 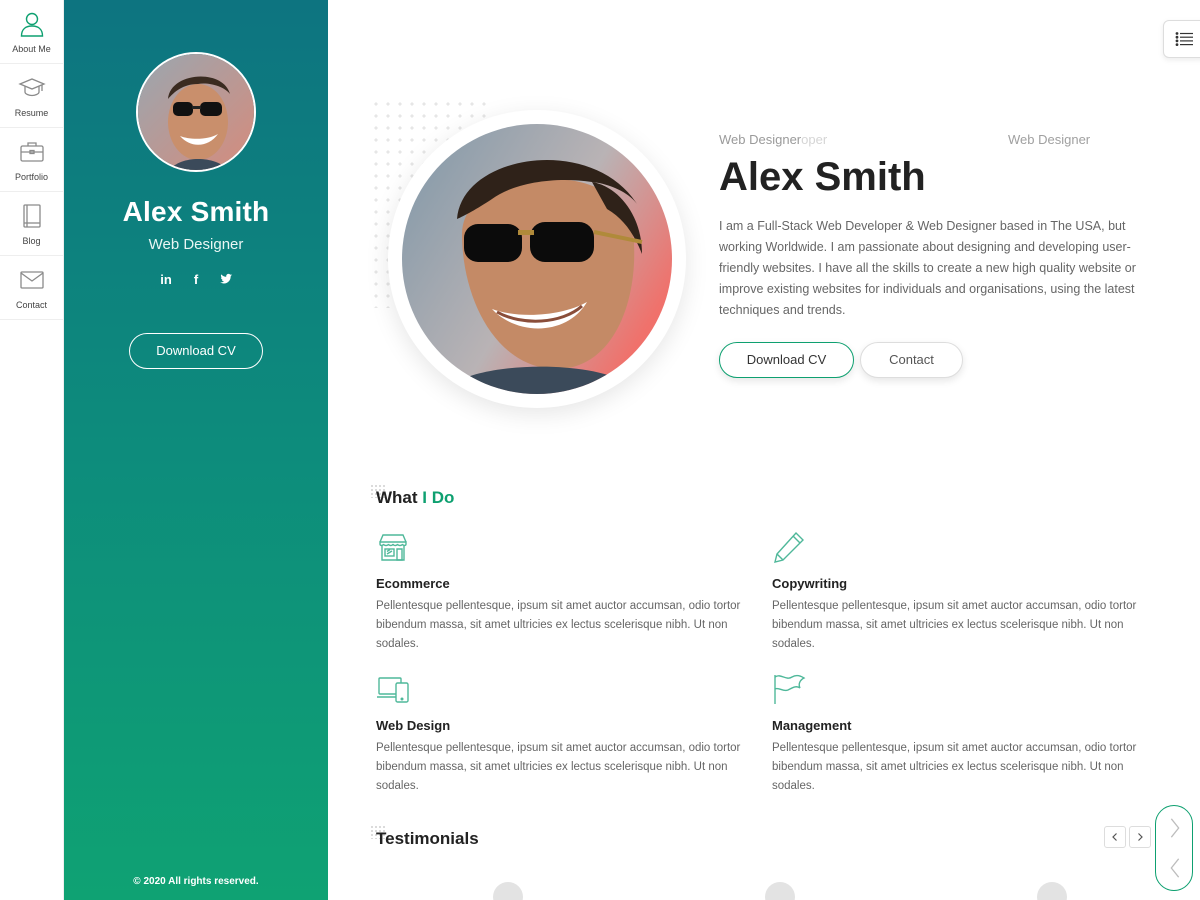 What do you see at coordinates (31, 176) in the screenshot?
I see `nav-label: Portfolio` at bounding box center [31, 176].